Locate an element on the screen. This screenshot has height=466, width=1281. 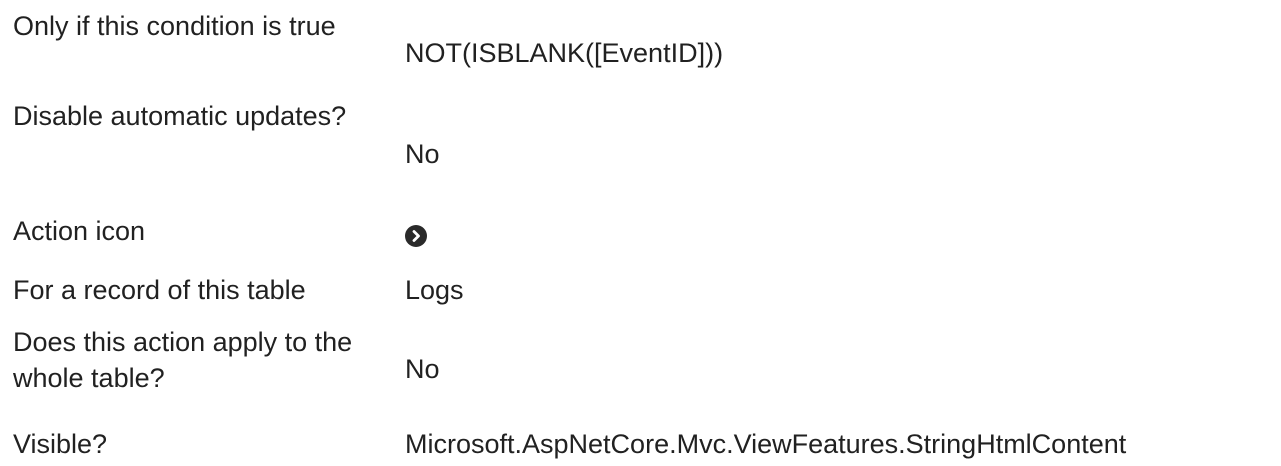
chevron-right-circle-icon is located at coordinates (416, 236).